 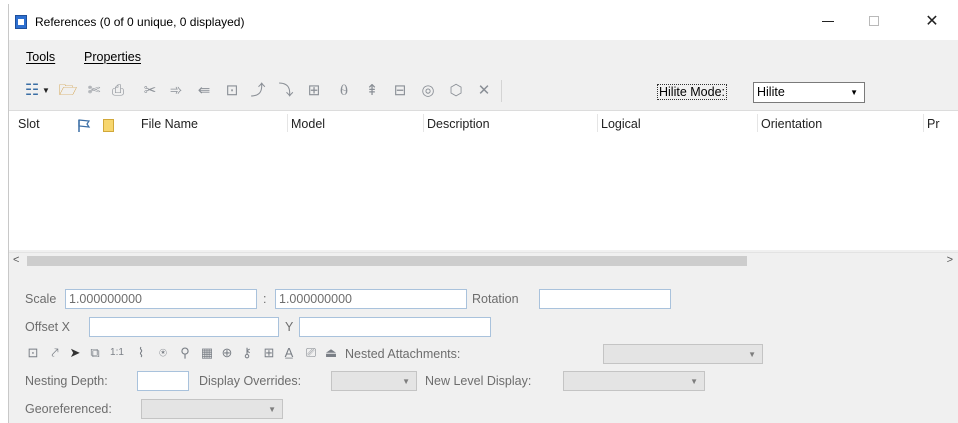 I want to click on column-orientation: Orientation, so click(x=791, y=124).